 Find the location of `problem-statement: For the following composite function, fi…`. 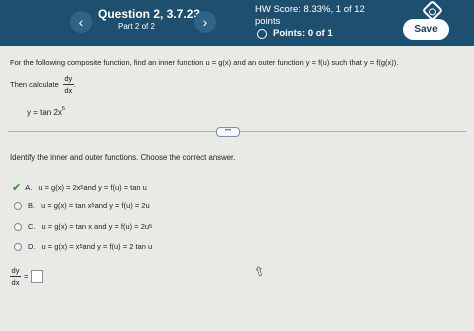

problem-statement: For the following composite function, fi… is located at coordinates (204, 62).